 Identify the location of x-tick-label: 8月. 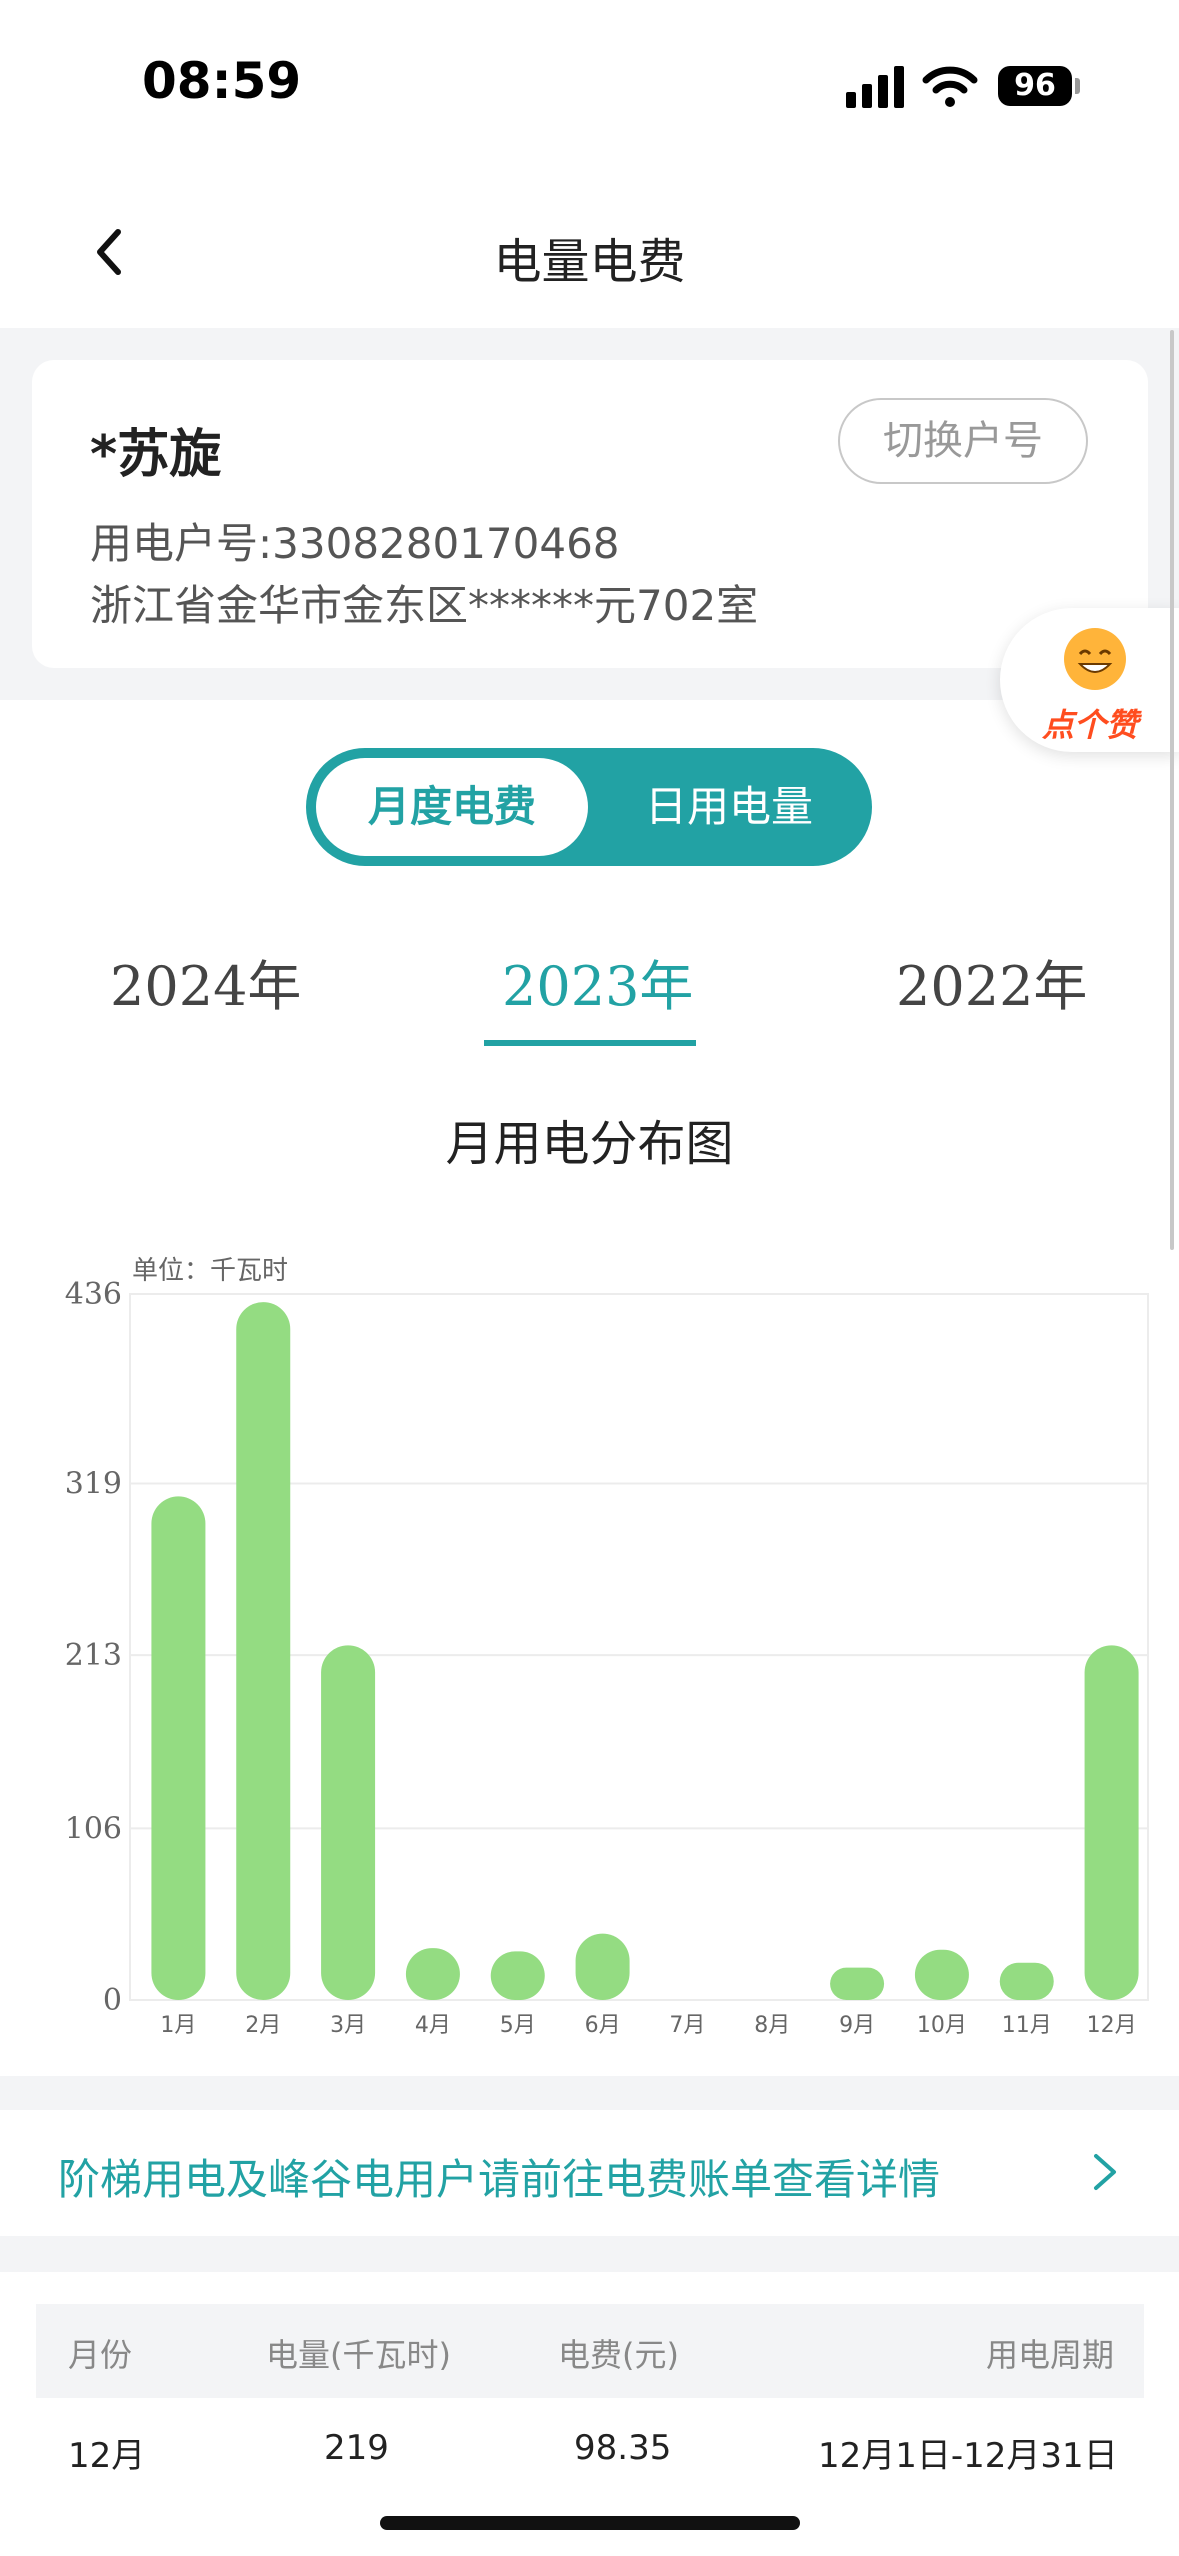
(772, 2025).